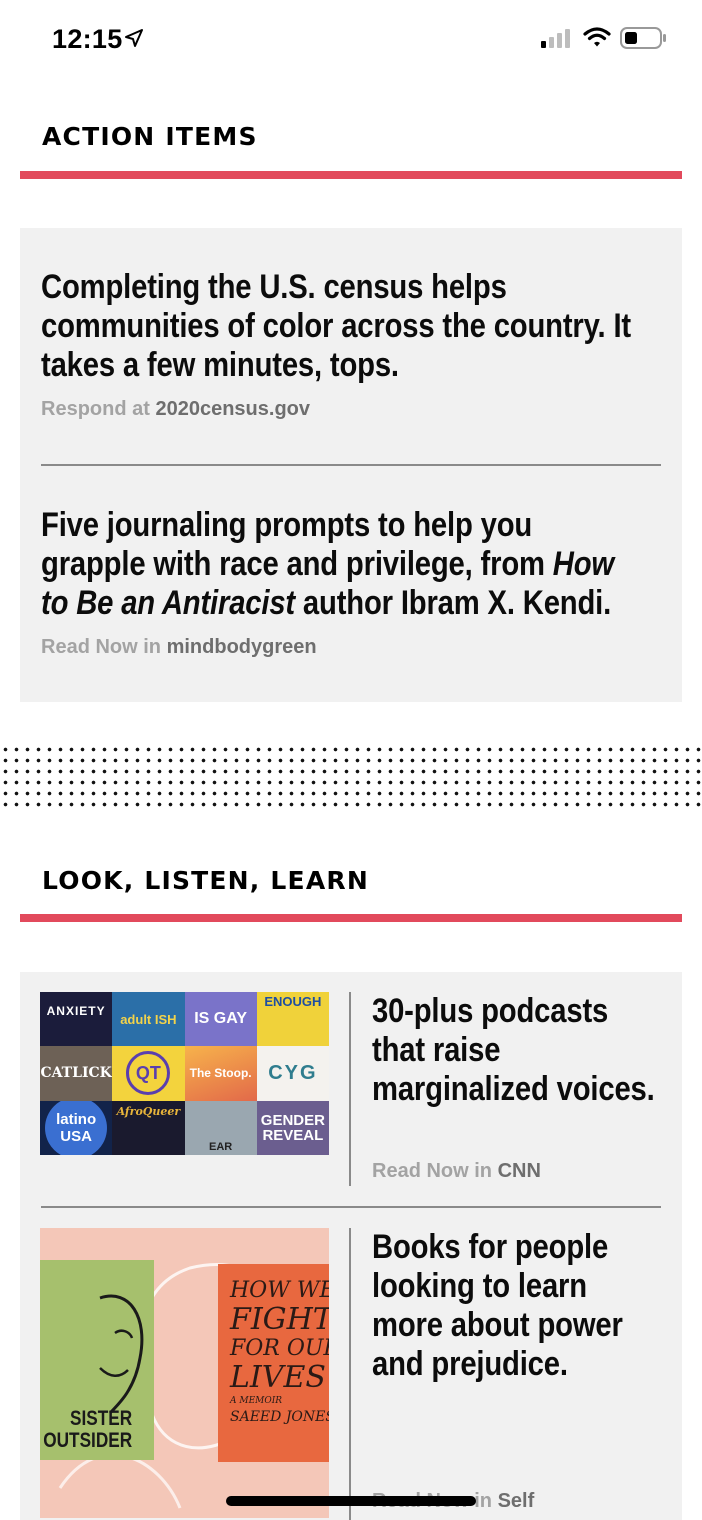 This screenshot has width=702, height=1520. What do you see at coordinates (292, 1019) in the screenshot?
I see `podcast-tile: ENOUGH` at bounding box center [292, 1019].